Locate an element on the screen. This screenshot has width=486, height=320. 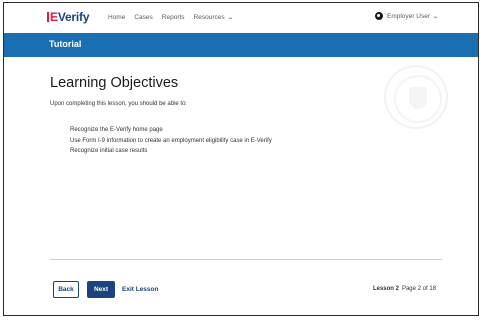
page-title: Learning Objectives is located at coordinates (114, 83).